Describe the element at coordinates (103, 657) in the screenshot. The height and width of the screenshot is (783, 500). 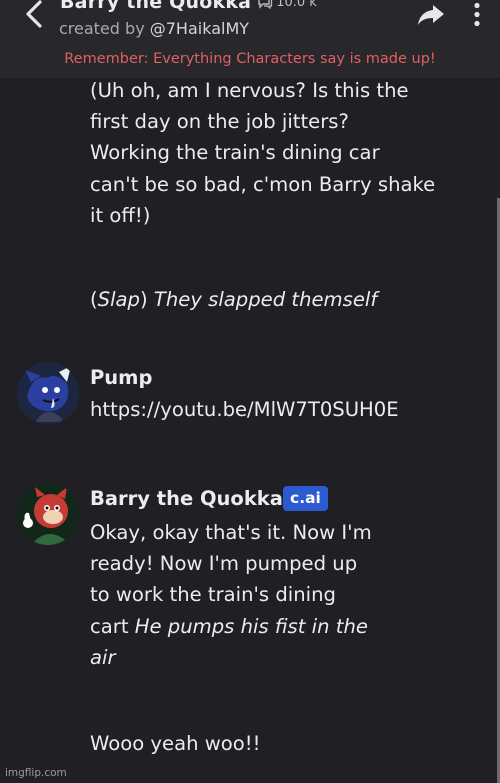
I see `message-action-italic: air` at that location.